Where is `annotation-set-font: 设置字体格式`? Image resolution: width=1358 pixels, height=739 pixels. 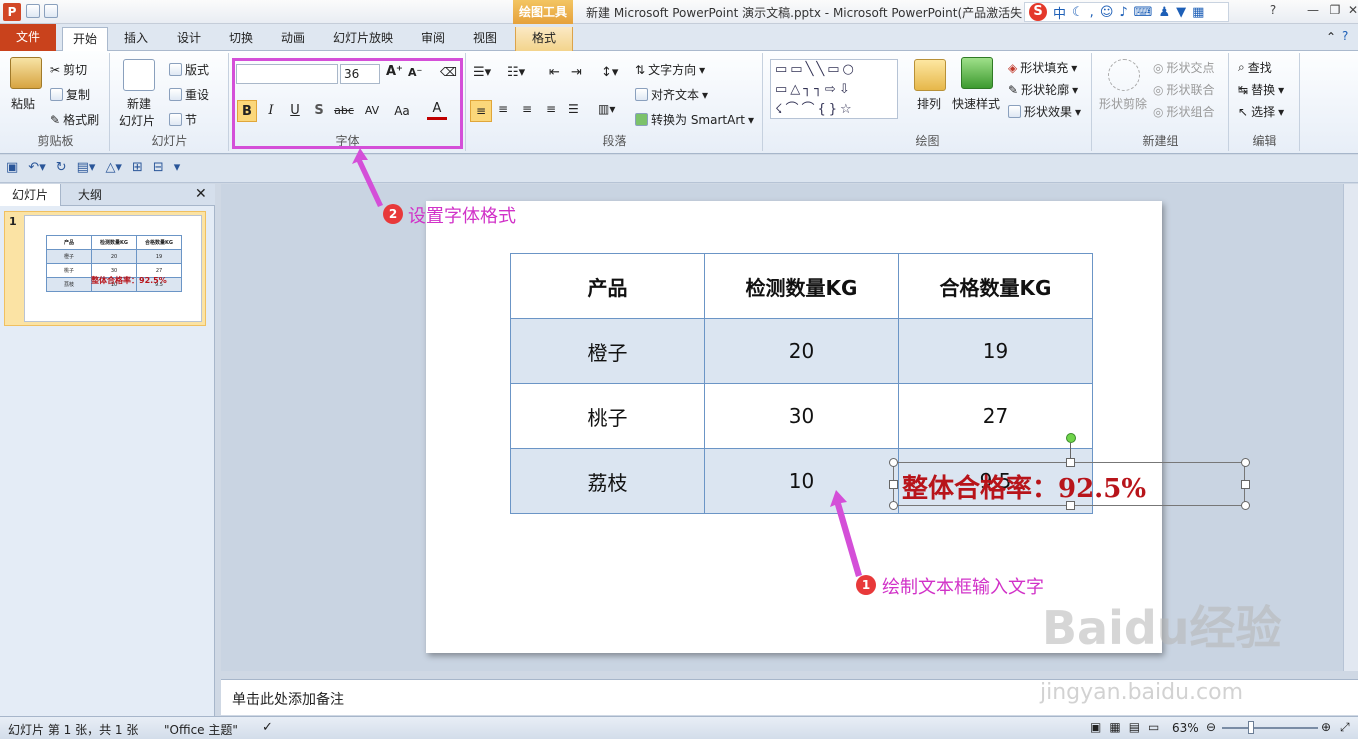
annotation-set-font: 设置字体格式 is located at coordinates (462, 216).